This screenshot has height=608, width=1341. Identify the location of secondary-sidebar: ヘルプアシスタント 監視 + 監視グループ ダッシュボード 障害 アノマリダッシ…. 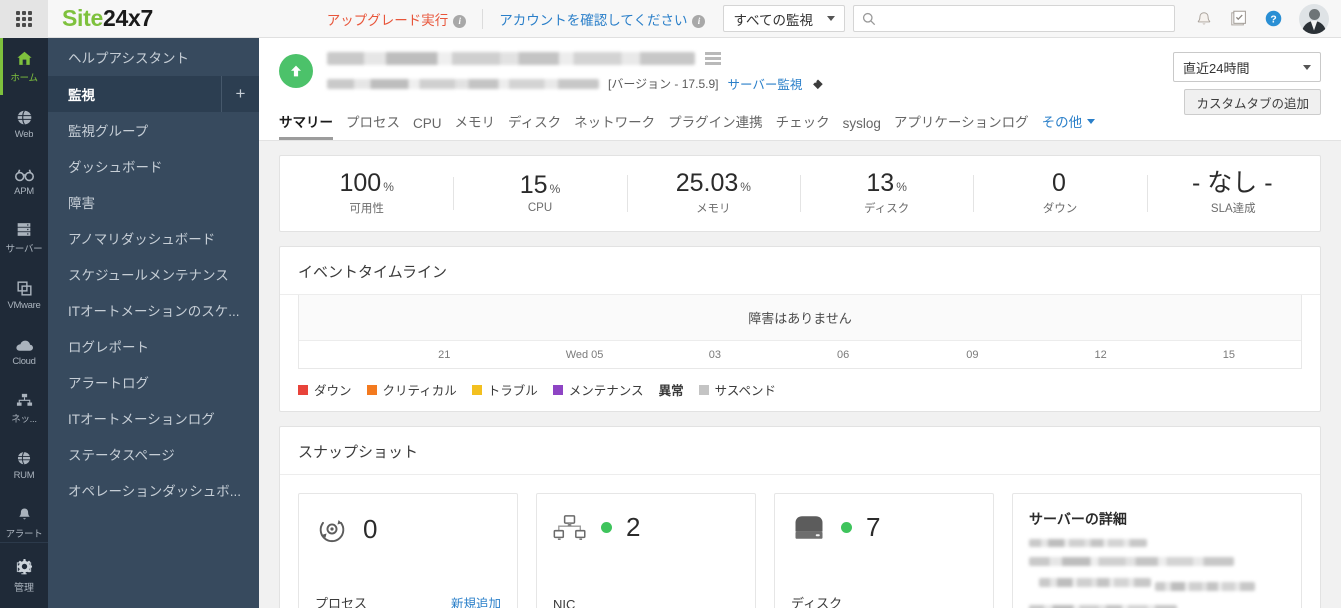
(153, 323).